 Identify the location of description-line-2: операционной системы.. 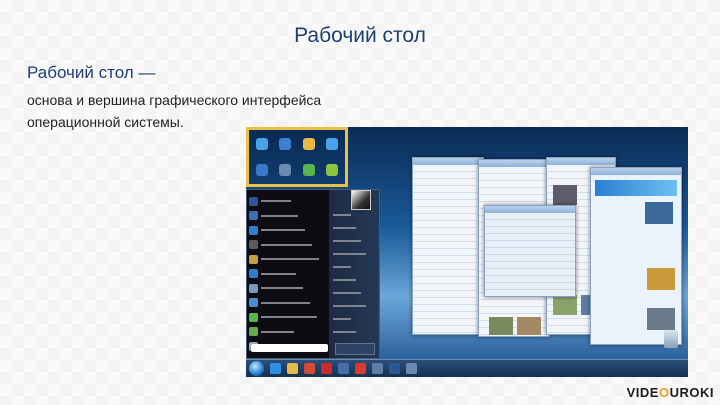
(105, 122).